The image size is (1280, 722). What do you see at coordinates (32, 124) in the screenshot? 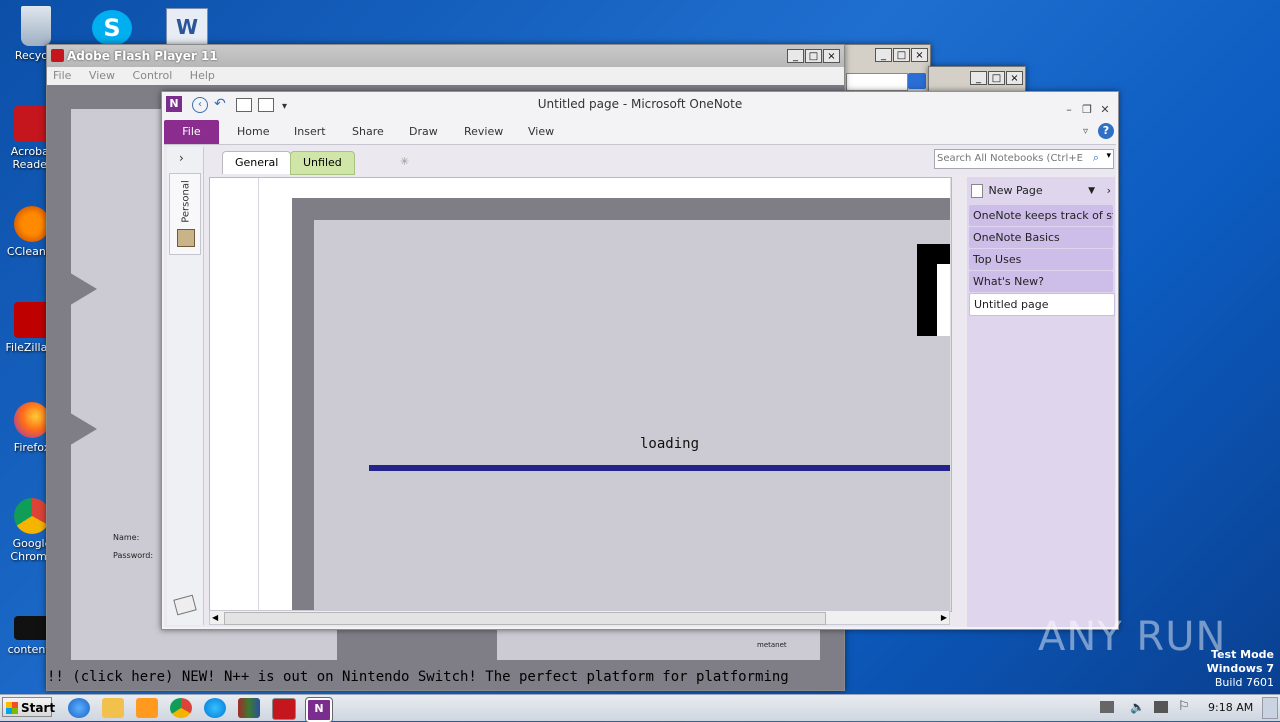
I see `acrobat-icon` at bounding box center [32, 124].